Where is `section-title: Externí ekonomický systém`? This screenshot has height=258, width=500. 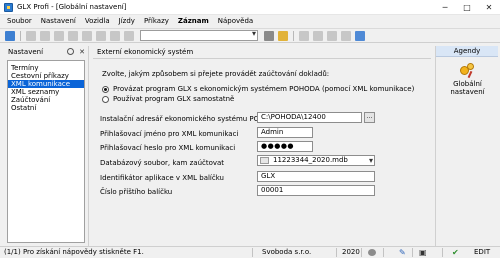
section-title: Externí ekonomický systém is located at coordinates (145, 52).